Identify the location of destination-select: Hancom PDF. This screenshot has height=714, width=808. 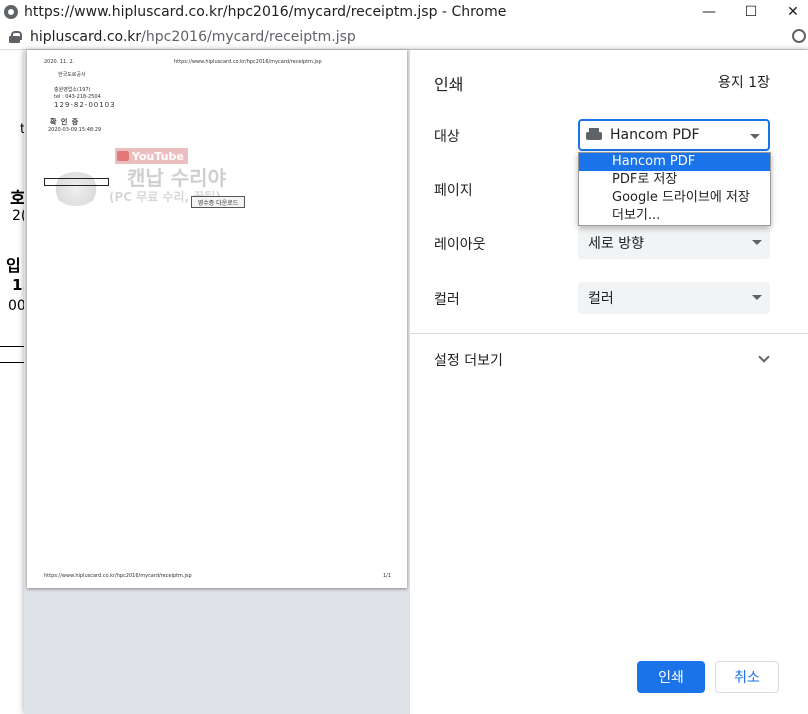
(674, 135).